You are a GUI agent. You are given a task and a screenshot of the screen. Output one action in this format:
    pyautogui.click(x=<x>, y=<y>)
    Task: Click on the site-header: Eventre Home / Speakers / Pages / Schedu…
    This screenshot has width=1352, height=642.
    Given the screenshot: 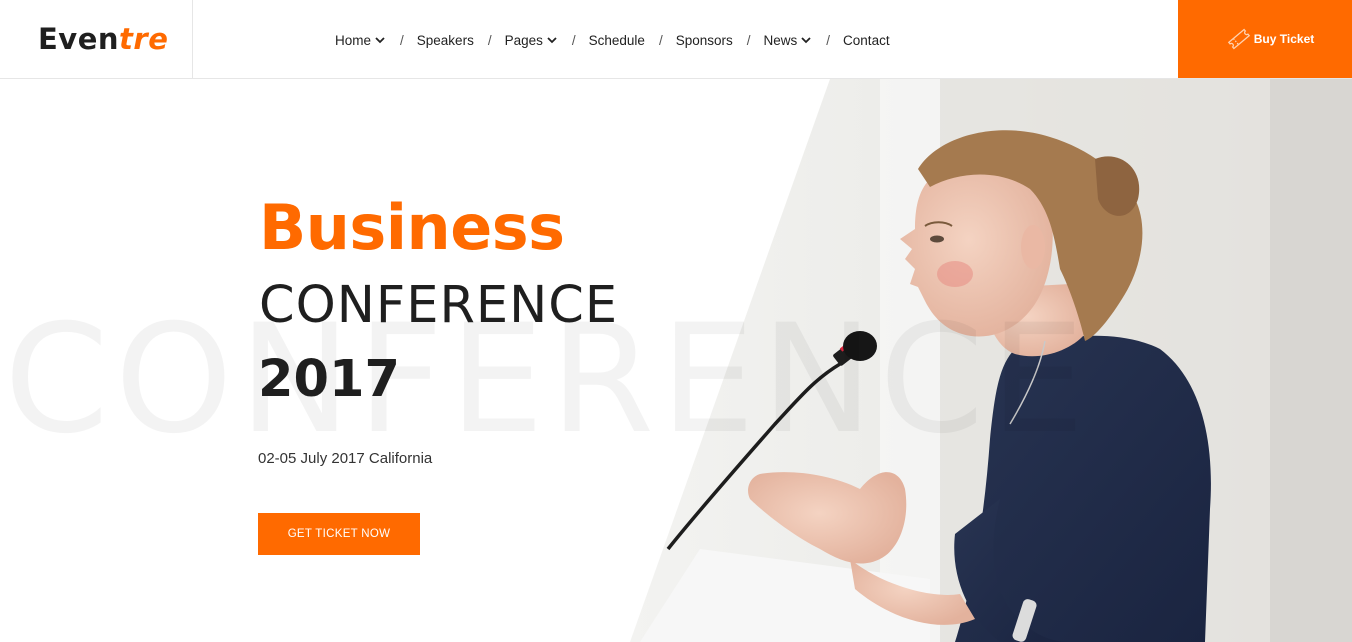 What is the action you would take?
    pyautogui.click(x=676, y=39)
    